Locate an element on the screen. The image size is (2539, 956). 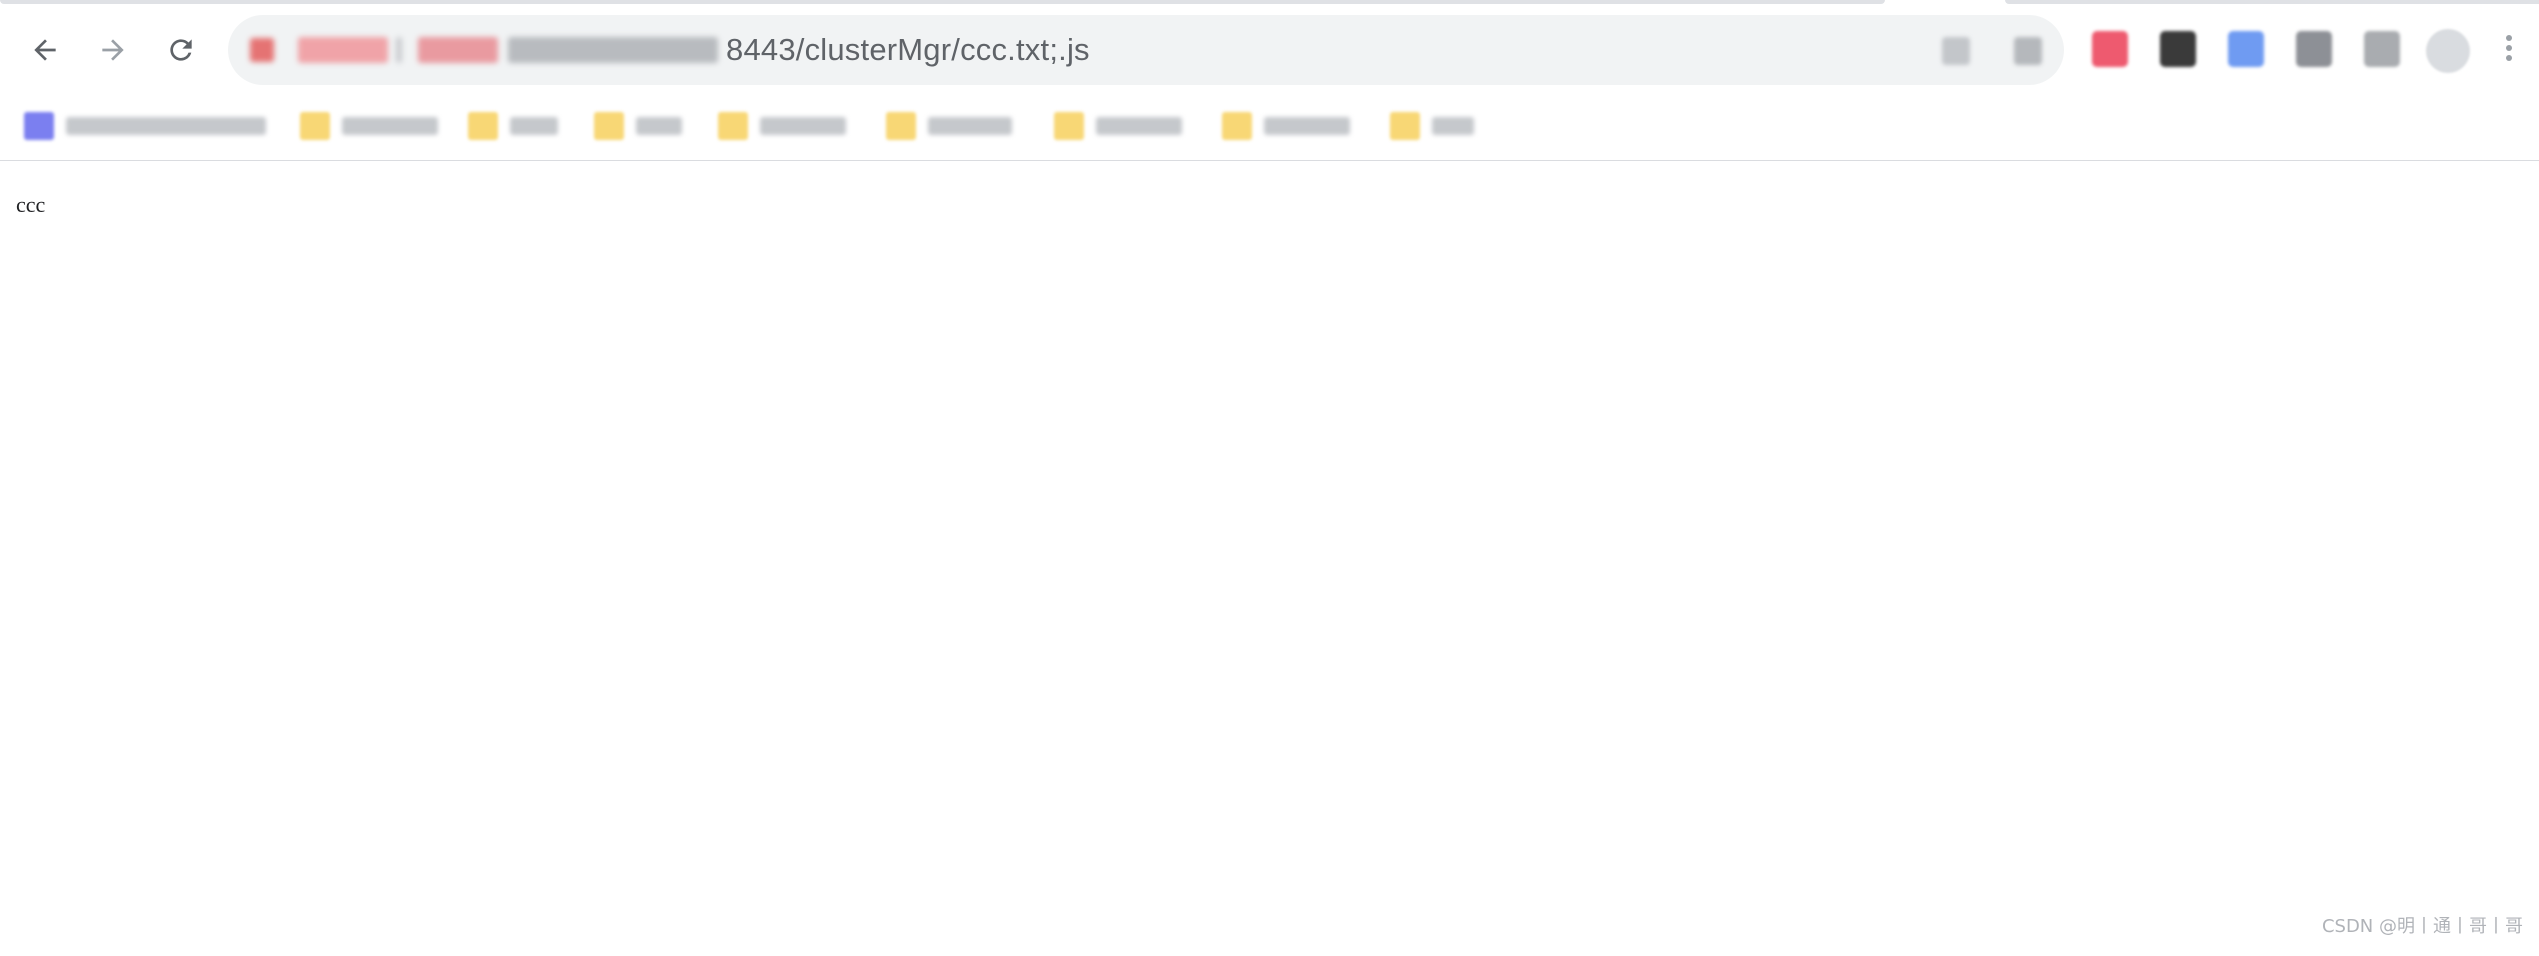
tab-strip-left is located at coordinates (942, 2).